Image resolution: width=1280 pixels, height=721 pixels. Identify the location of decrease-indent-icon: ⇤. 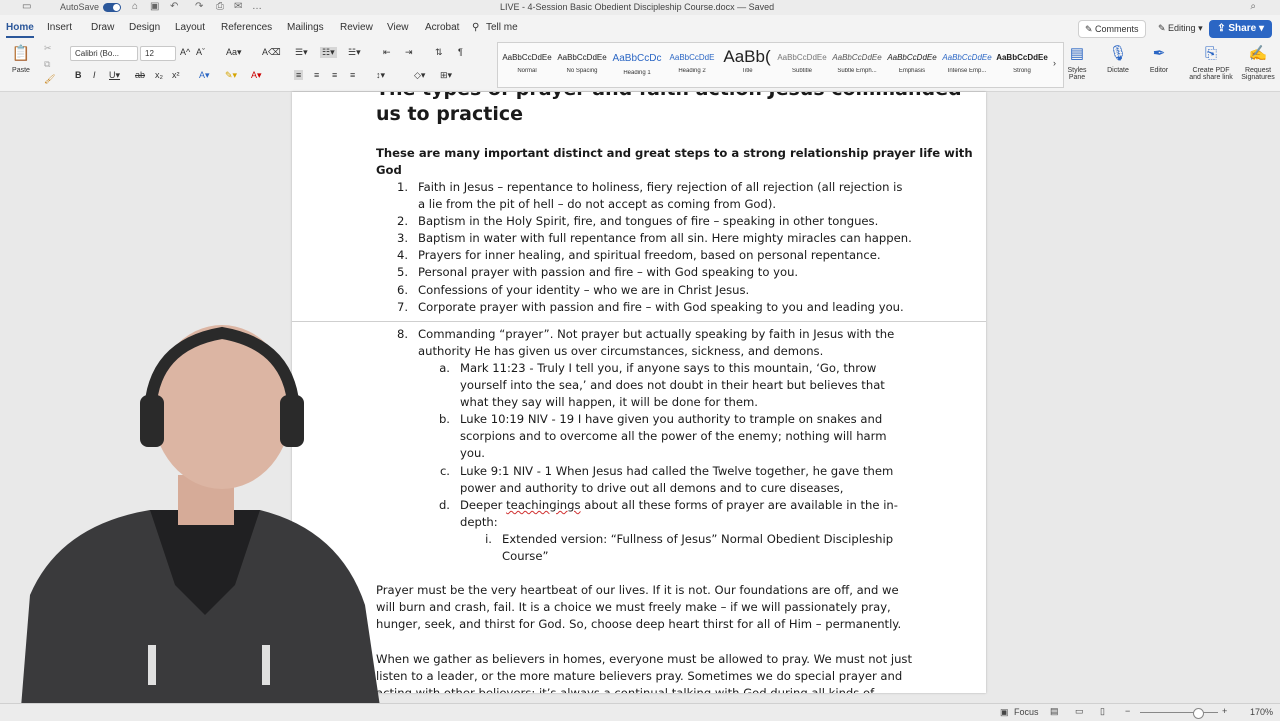
(387, 52).